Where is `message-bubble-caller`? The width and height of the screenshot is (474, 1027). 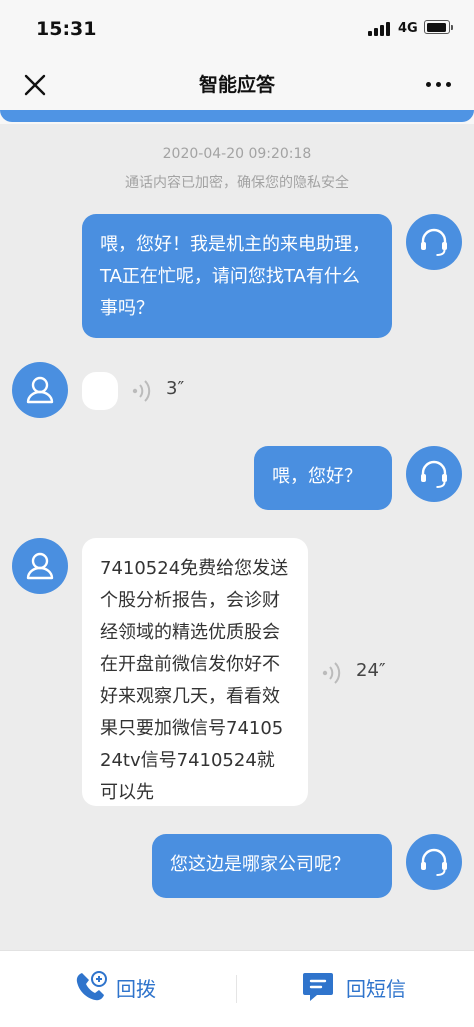 message-bubble-caller is located at coordinates (100, 391).